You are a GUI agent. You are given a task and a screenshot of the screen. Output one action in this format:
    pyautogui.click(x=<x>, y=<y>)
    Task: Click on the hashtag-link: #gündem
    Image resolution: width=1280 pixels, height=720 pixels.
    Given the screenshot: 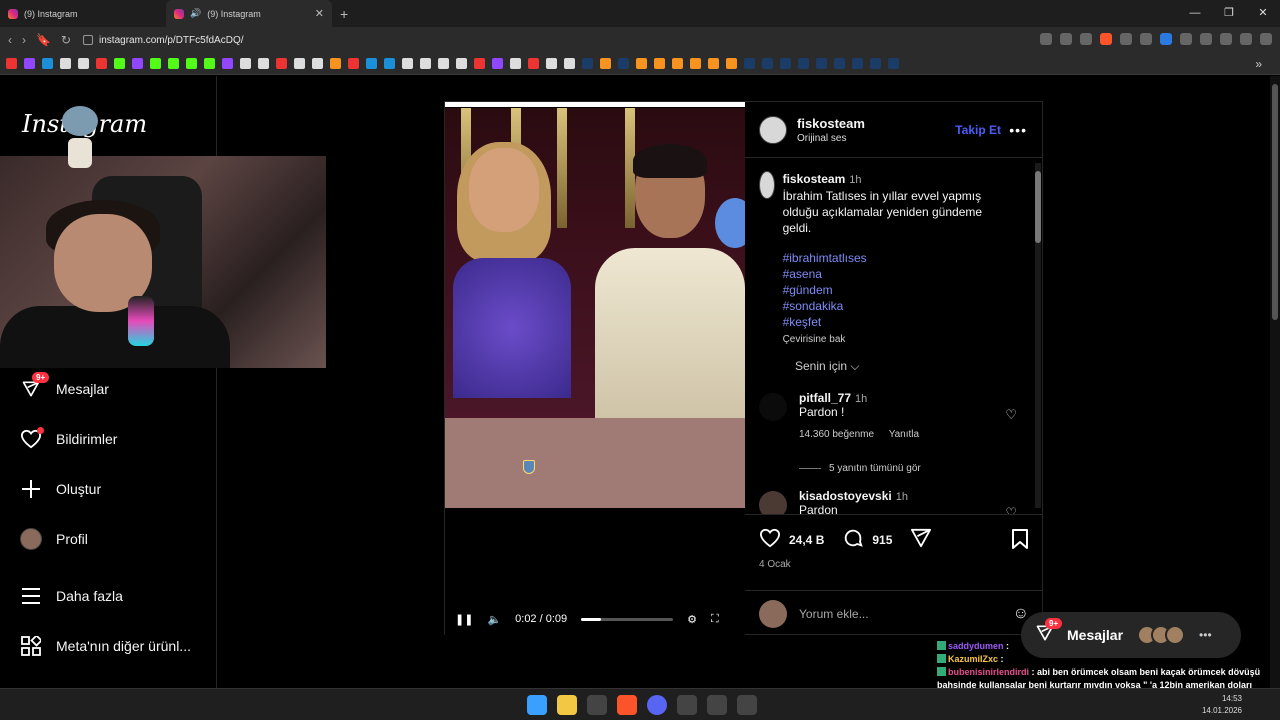 What is the action you would take?
    pyautogui.click(x=896, y=290)
    